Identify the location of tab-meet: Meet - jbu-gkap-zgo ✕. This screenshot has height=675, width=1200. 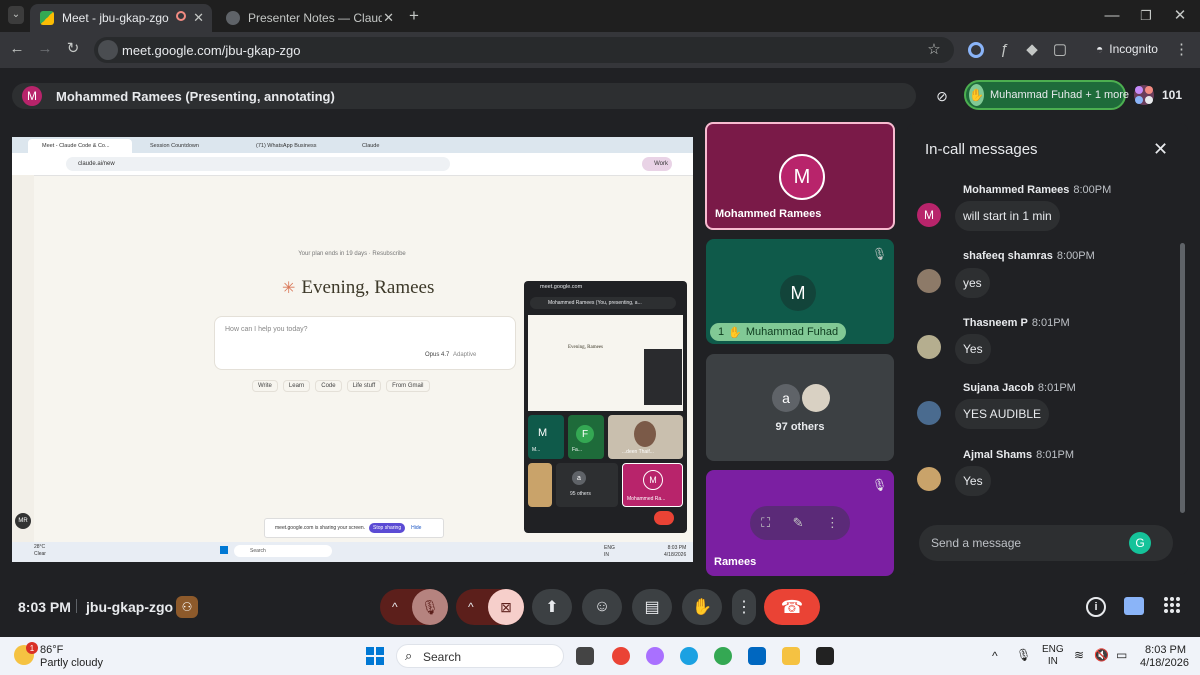
(121, 18).